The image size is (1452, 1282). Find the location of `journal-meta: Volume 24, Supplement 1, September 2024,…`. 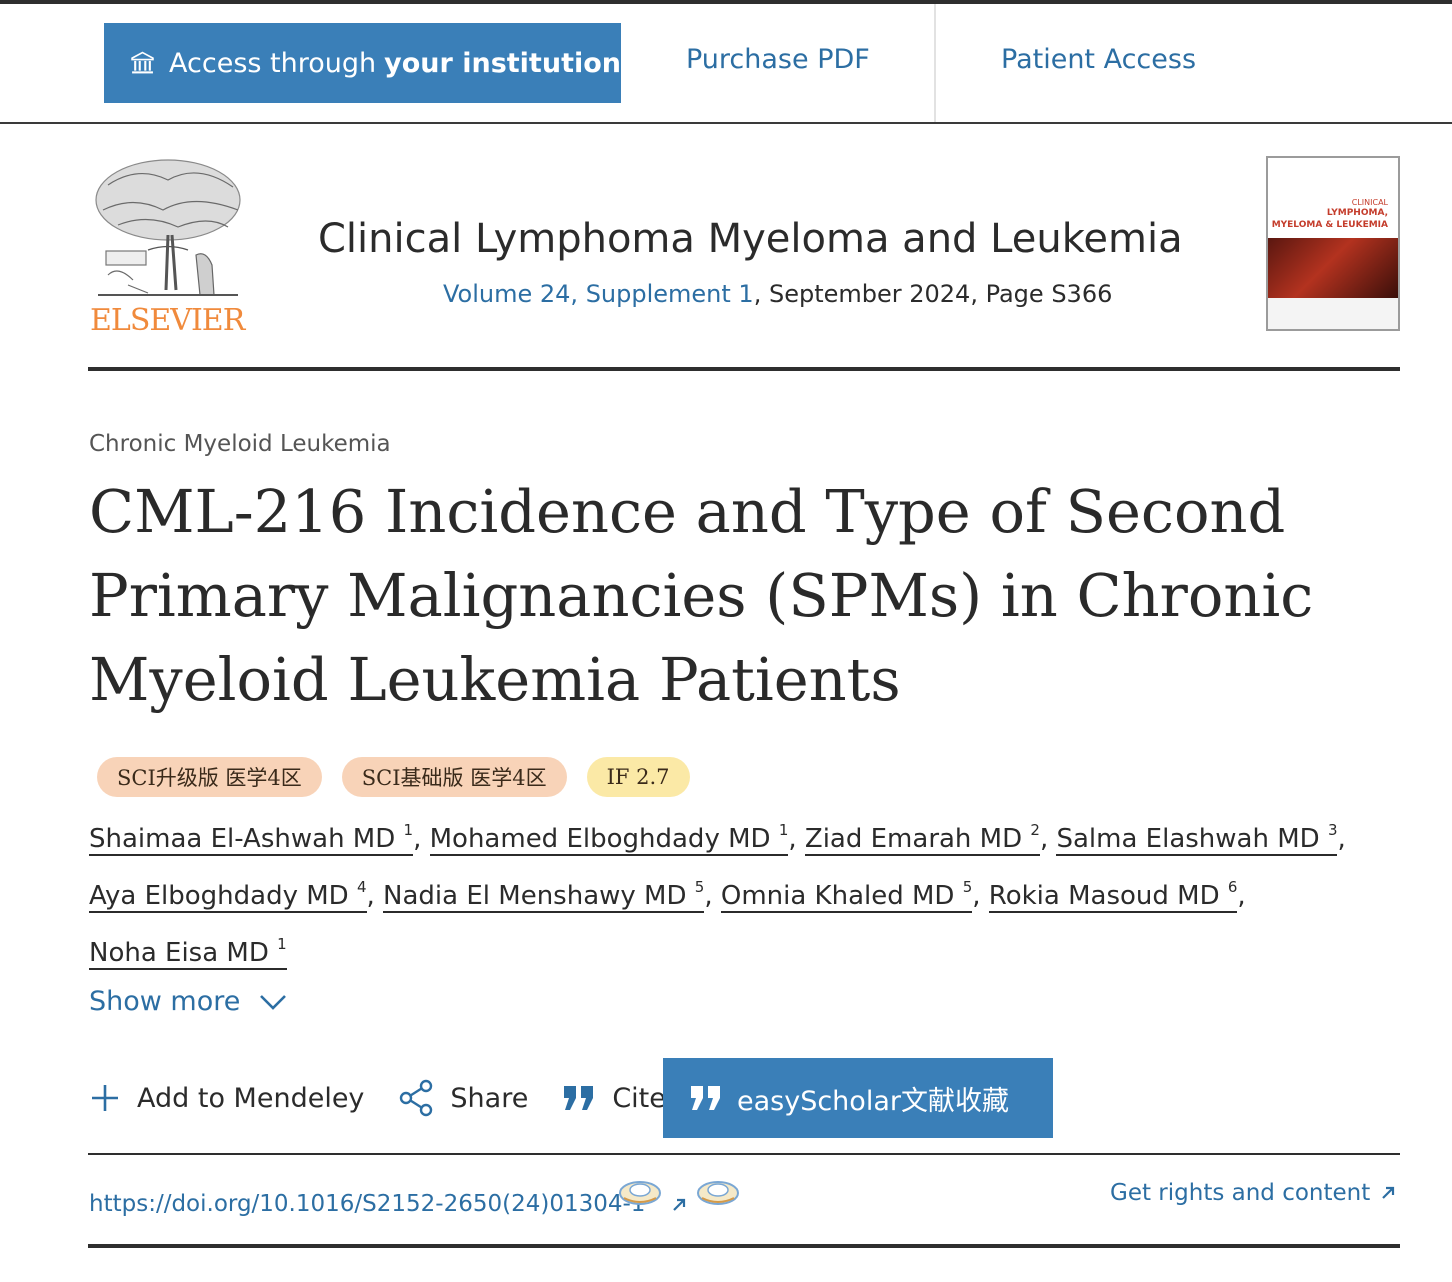

journal-meta: Volume 24, Supplement 1, September 2024,… is located at coordinates (777, 294).